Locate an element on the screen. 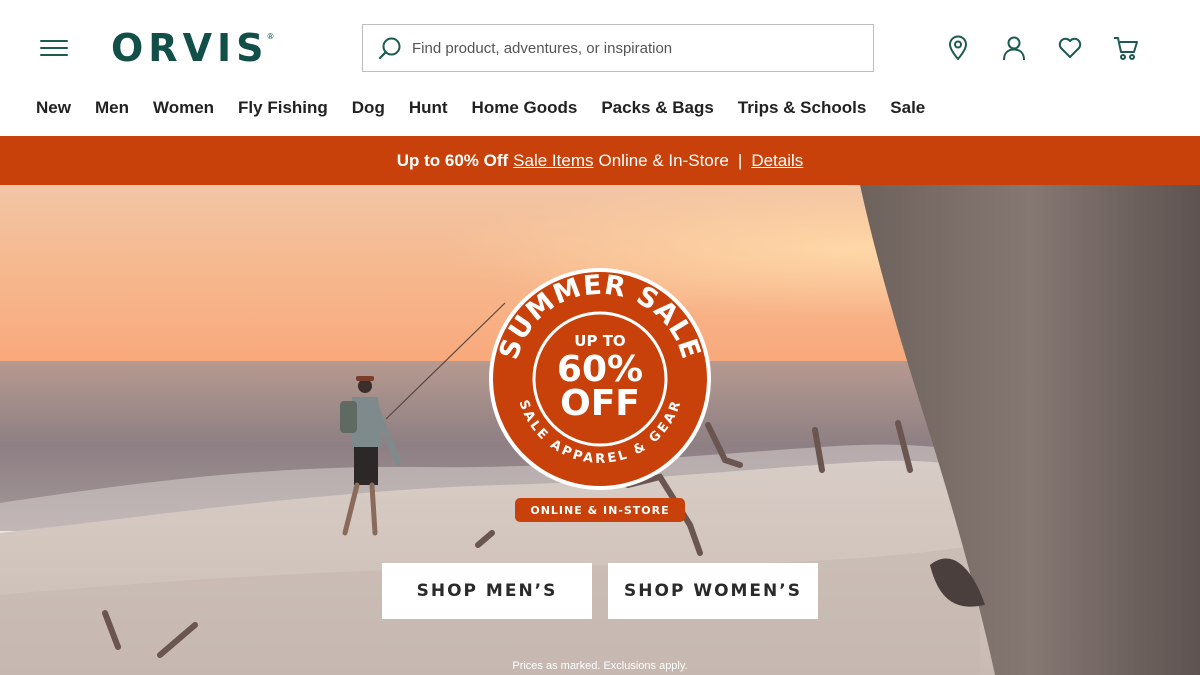 The width and height of the screenshot is (1200, 675). nav-item-home-goods: Home Goods is located at coordinates (525, 108).